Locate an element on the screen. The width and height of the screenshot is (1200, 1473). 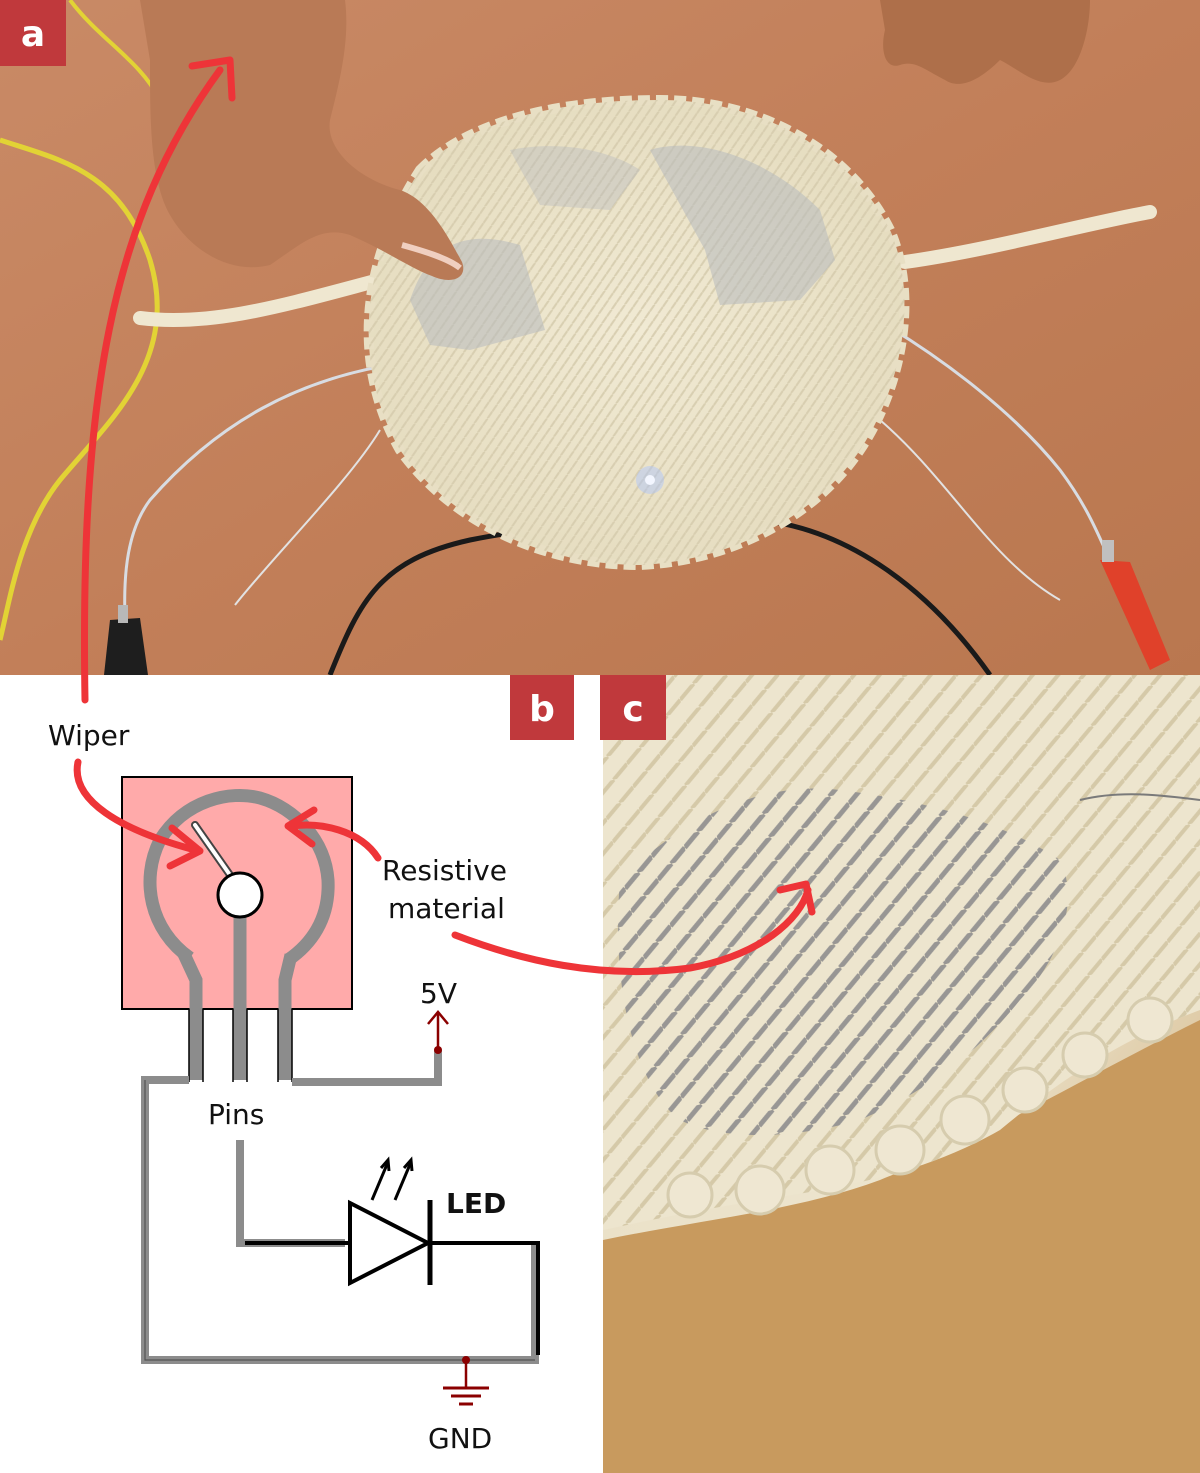
panel-a-badge-label: a is located at coordinates (33, 34).